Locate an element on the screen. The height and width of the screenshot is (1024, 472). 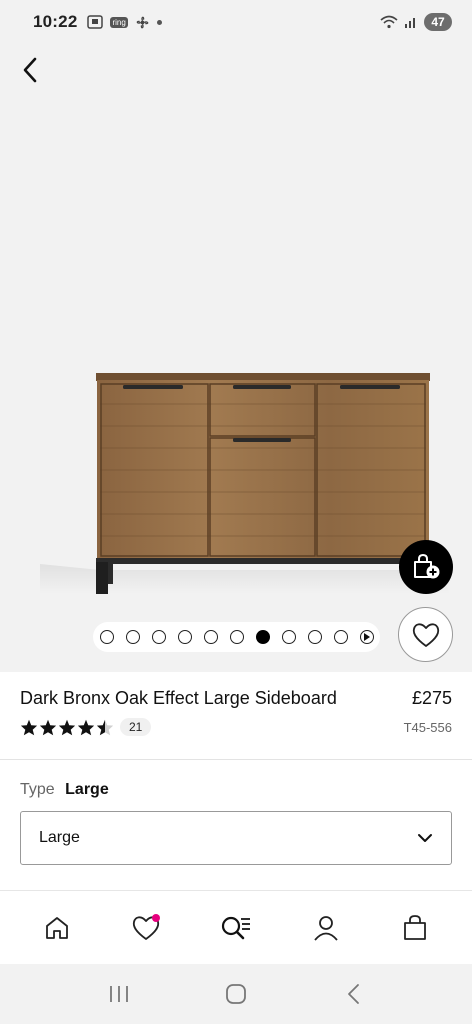
home-square-icon is located at coordinates (236, 994).